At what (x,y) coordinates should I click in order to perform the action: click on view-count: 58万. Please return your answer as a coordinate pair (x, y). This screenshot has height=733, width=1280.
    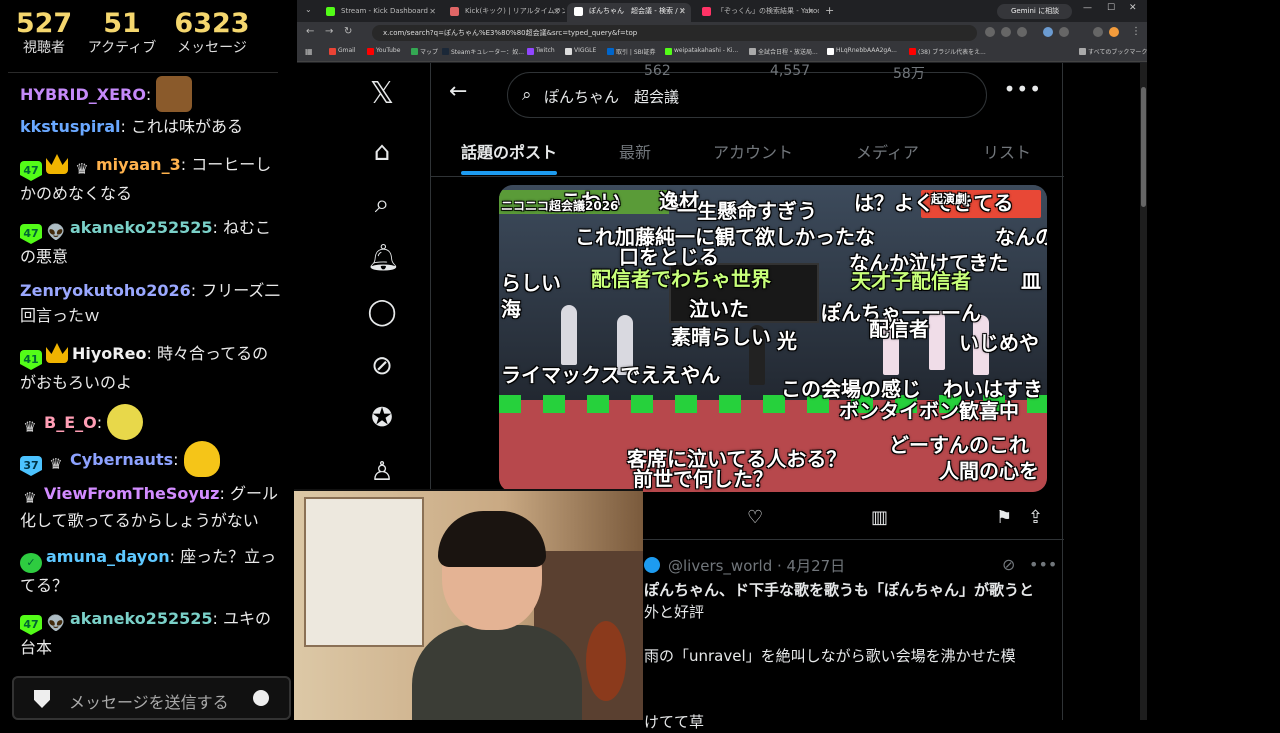
    Looking at the image, I should click on (909, 74).